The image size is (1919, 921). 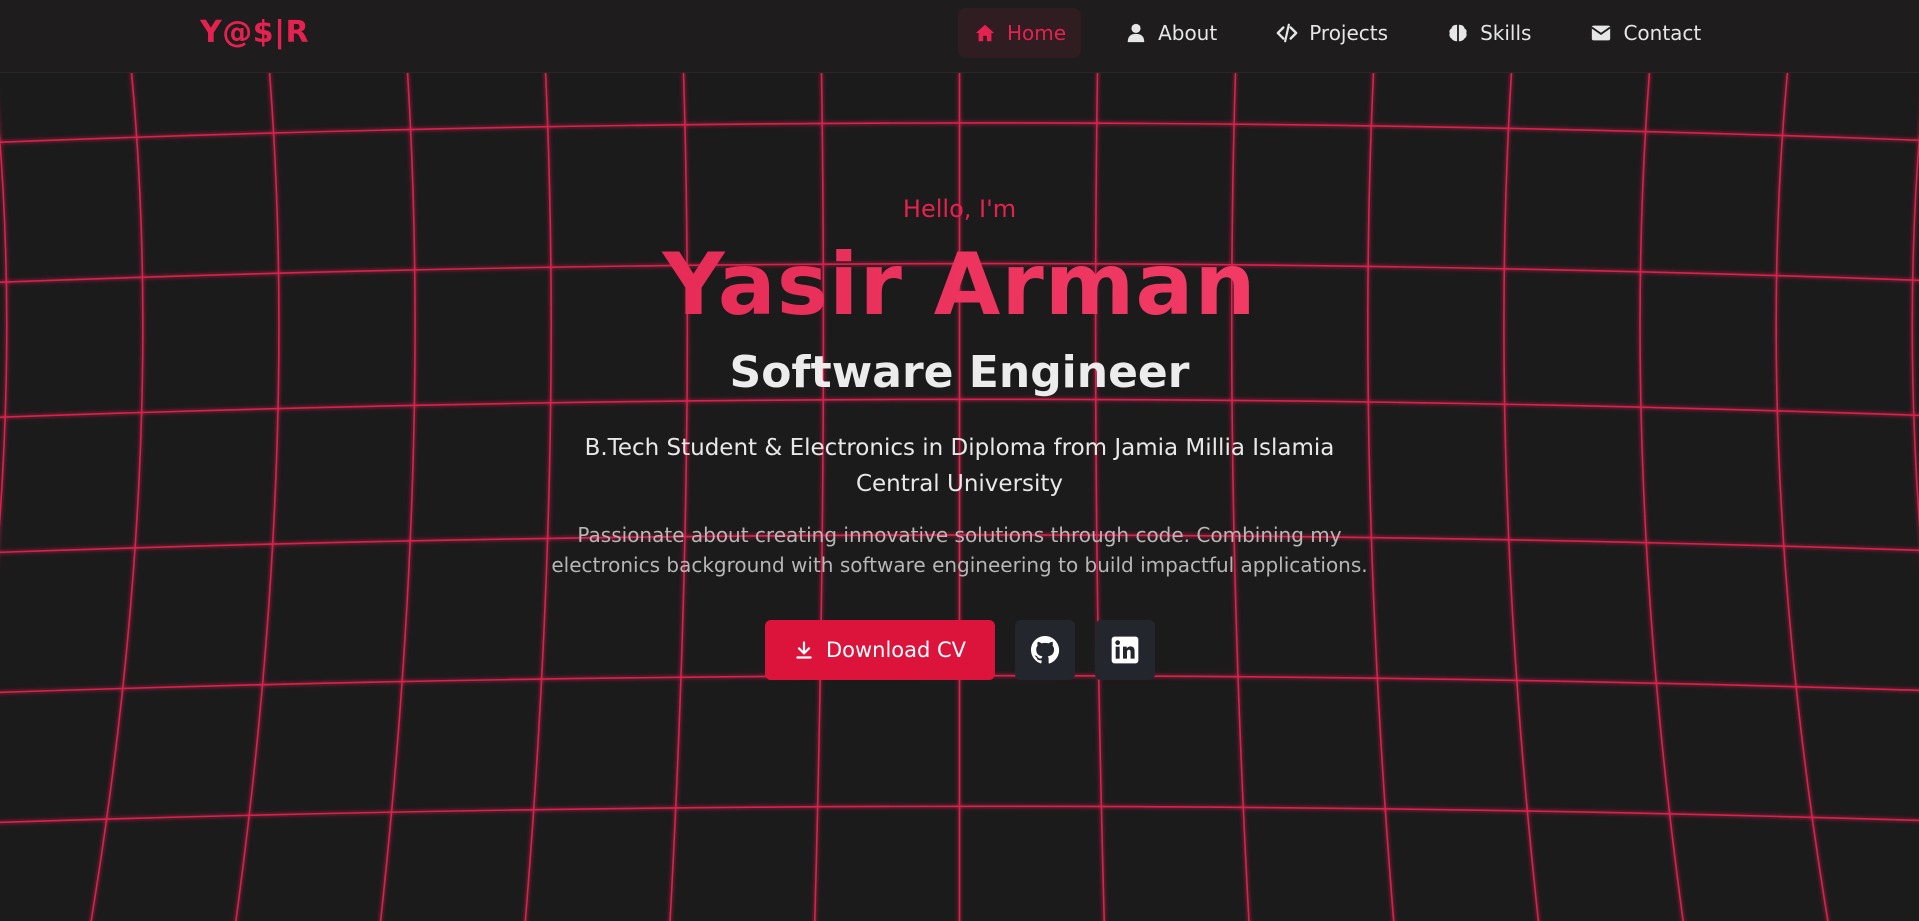 I want to click on download-icon, so click(x=804, y=650).